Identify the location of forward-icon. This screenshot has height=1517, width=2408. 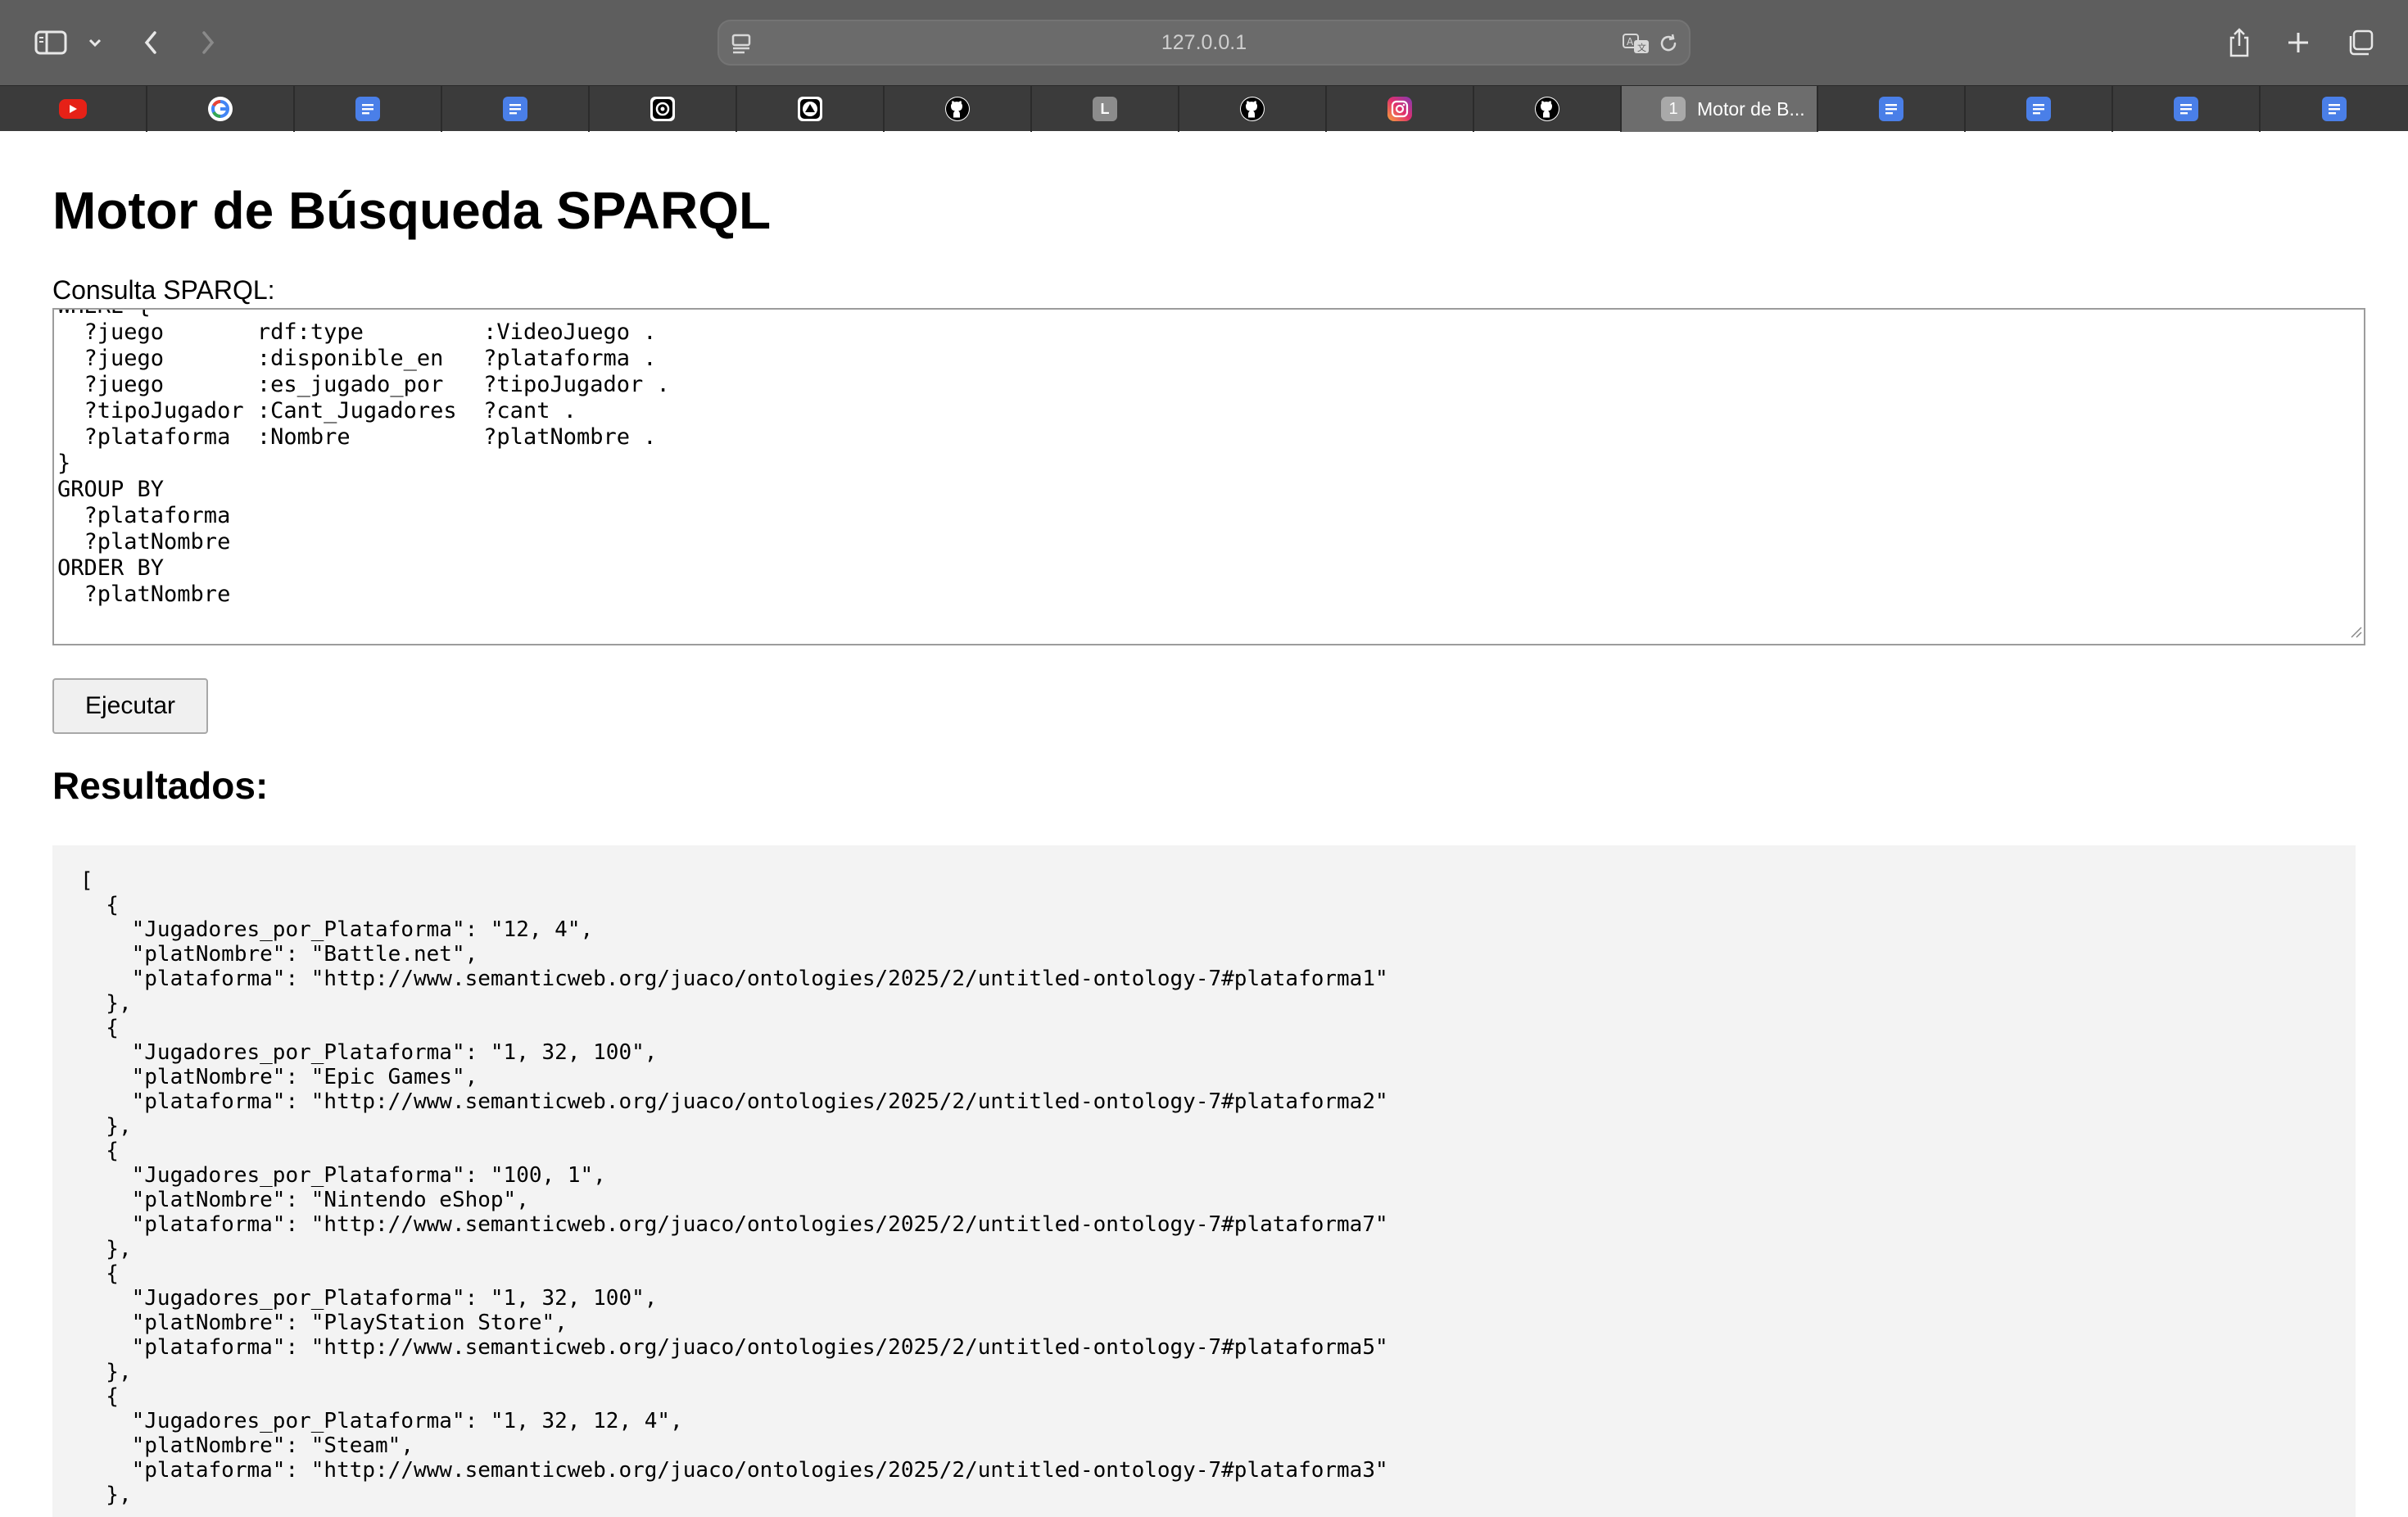
(208, 42).